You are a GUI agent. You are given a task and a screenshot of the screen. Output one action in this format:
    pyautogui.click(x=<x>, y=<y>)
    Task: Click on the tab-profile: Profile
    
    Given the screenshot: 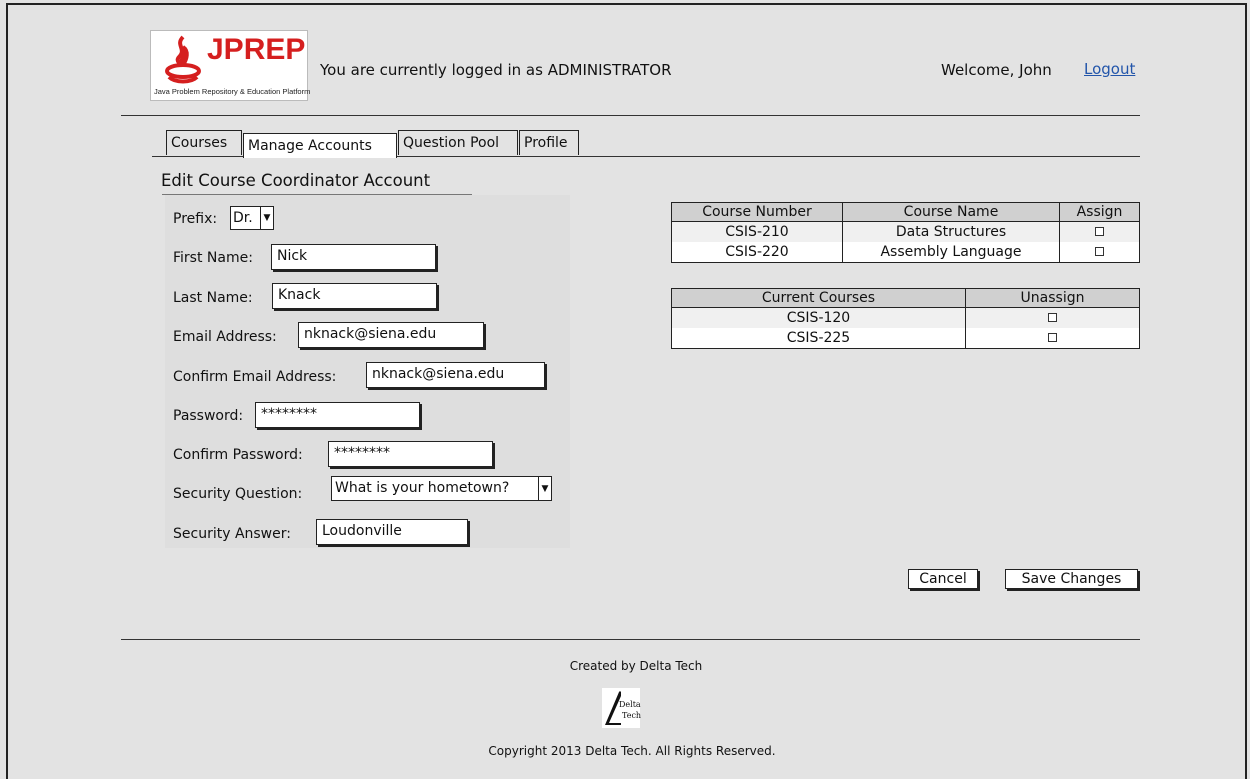 What is the action you would take?
    pyautogui.click(x=549, y=142)
    